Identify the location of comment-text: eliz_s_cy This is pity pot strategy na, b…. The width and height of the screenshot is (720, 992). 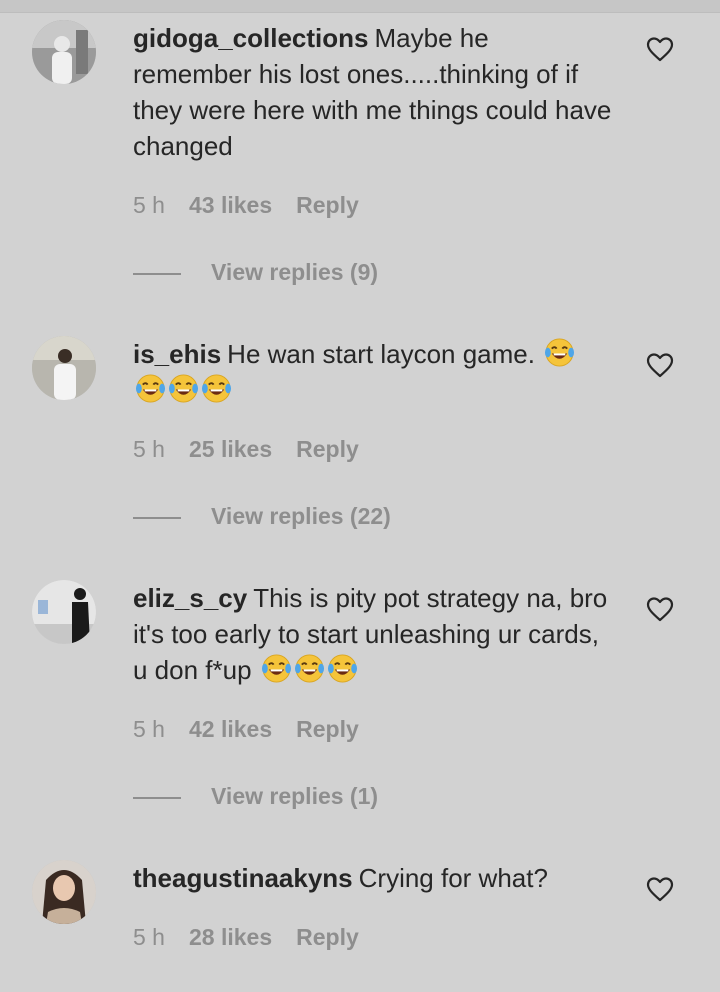
(373, 634).